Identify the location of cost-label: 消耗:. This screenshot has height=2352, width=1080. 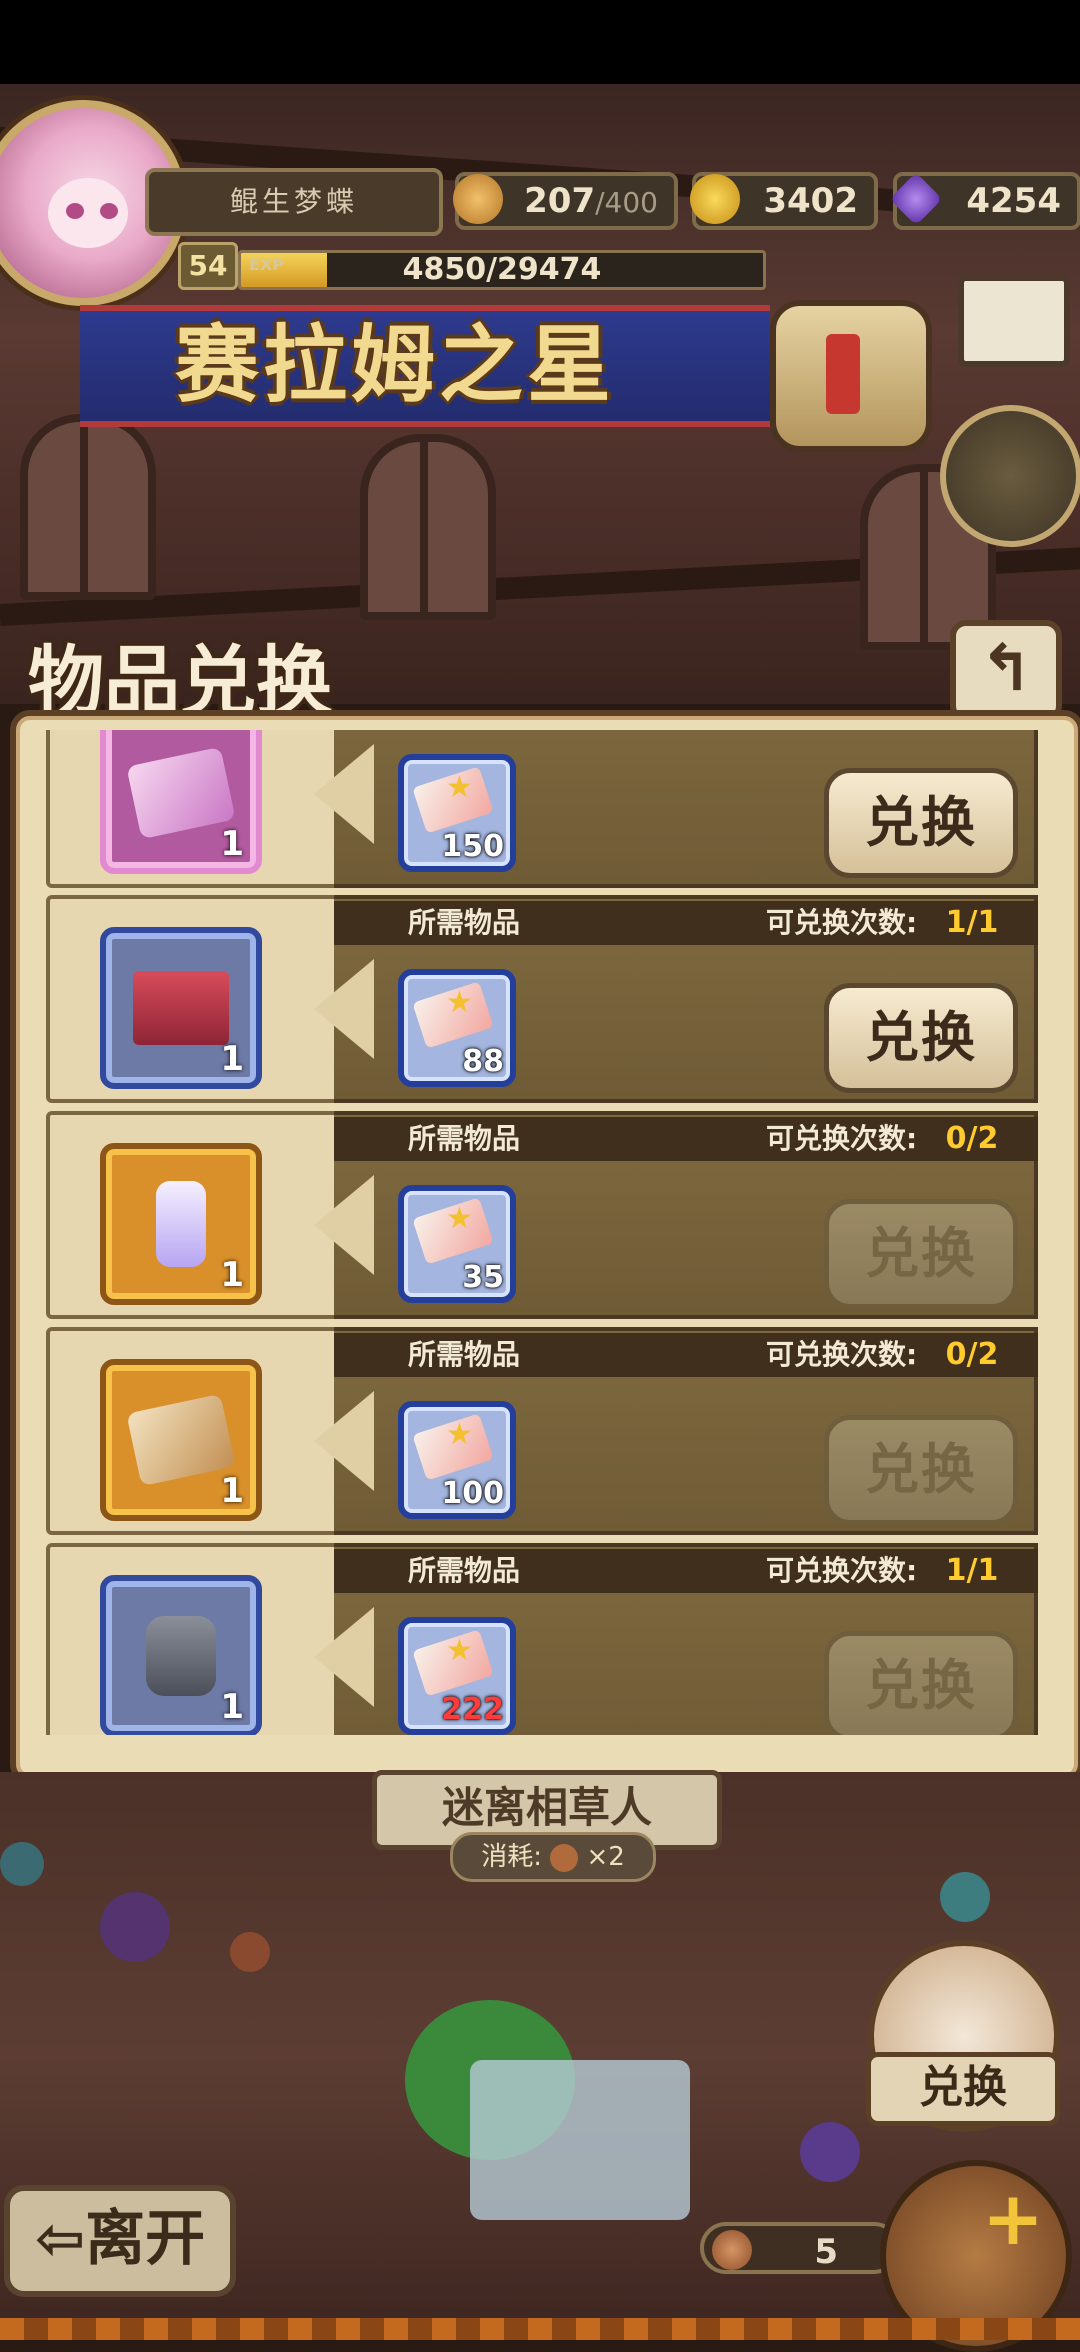
(511, 1857).